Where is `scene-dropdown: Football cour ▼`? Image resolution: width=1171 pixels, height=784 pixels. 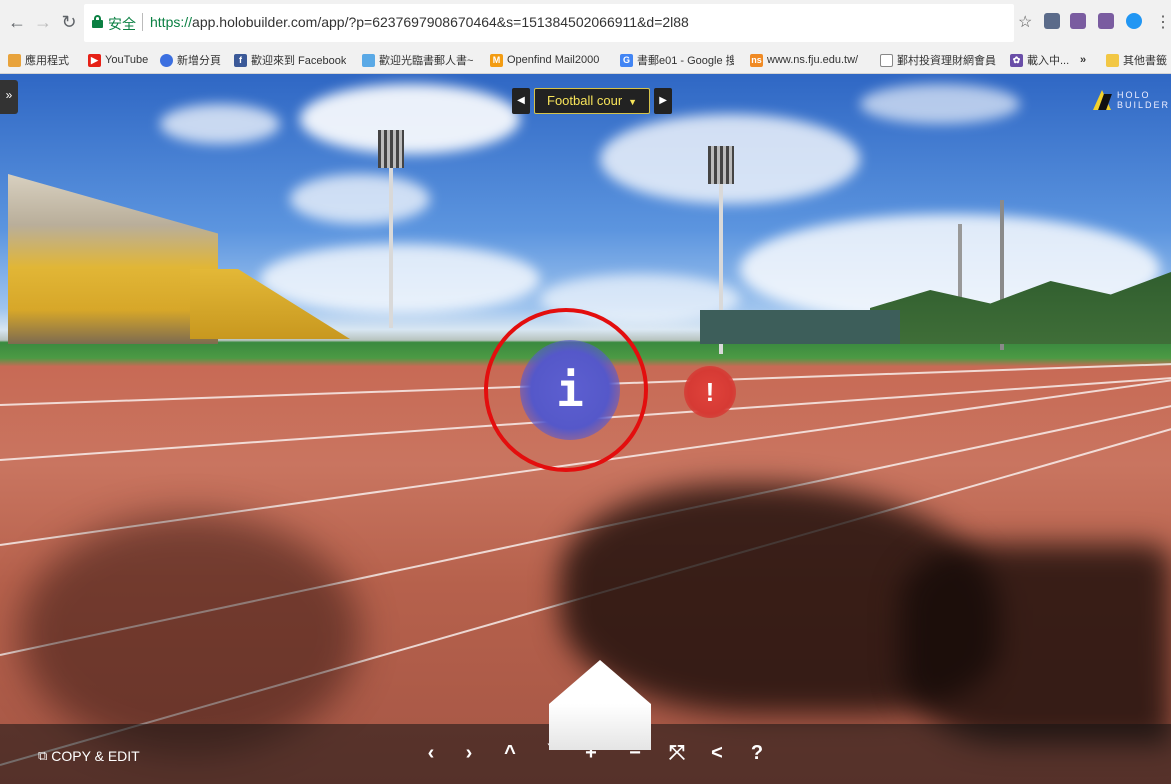
scene-dropdown: Football cour ▼ is located at coordinates (592, 101).